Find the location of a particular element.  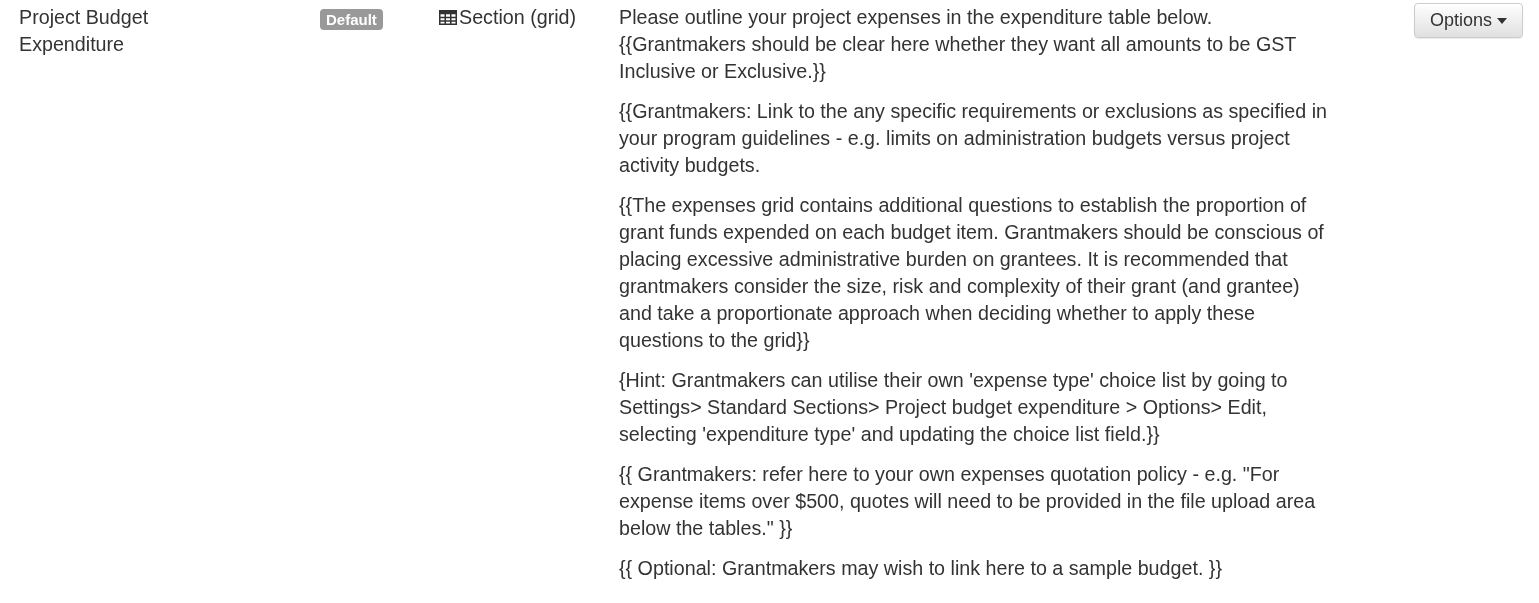

description-paragraph: {Hint: Grantmakers can utilise their own 'expense type' choice list by going to Settings> Standard Sections> Project budget expenditure > Options> Edit, selecting 'expenditure type' and updating the choice list field.}} is located at coordinates (954, 407).